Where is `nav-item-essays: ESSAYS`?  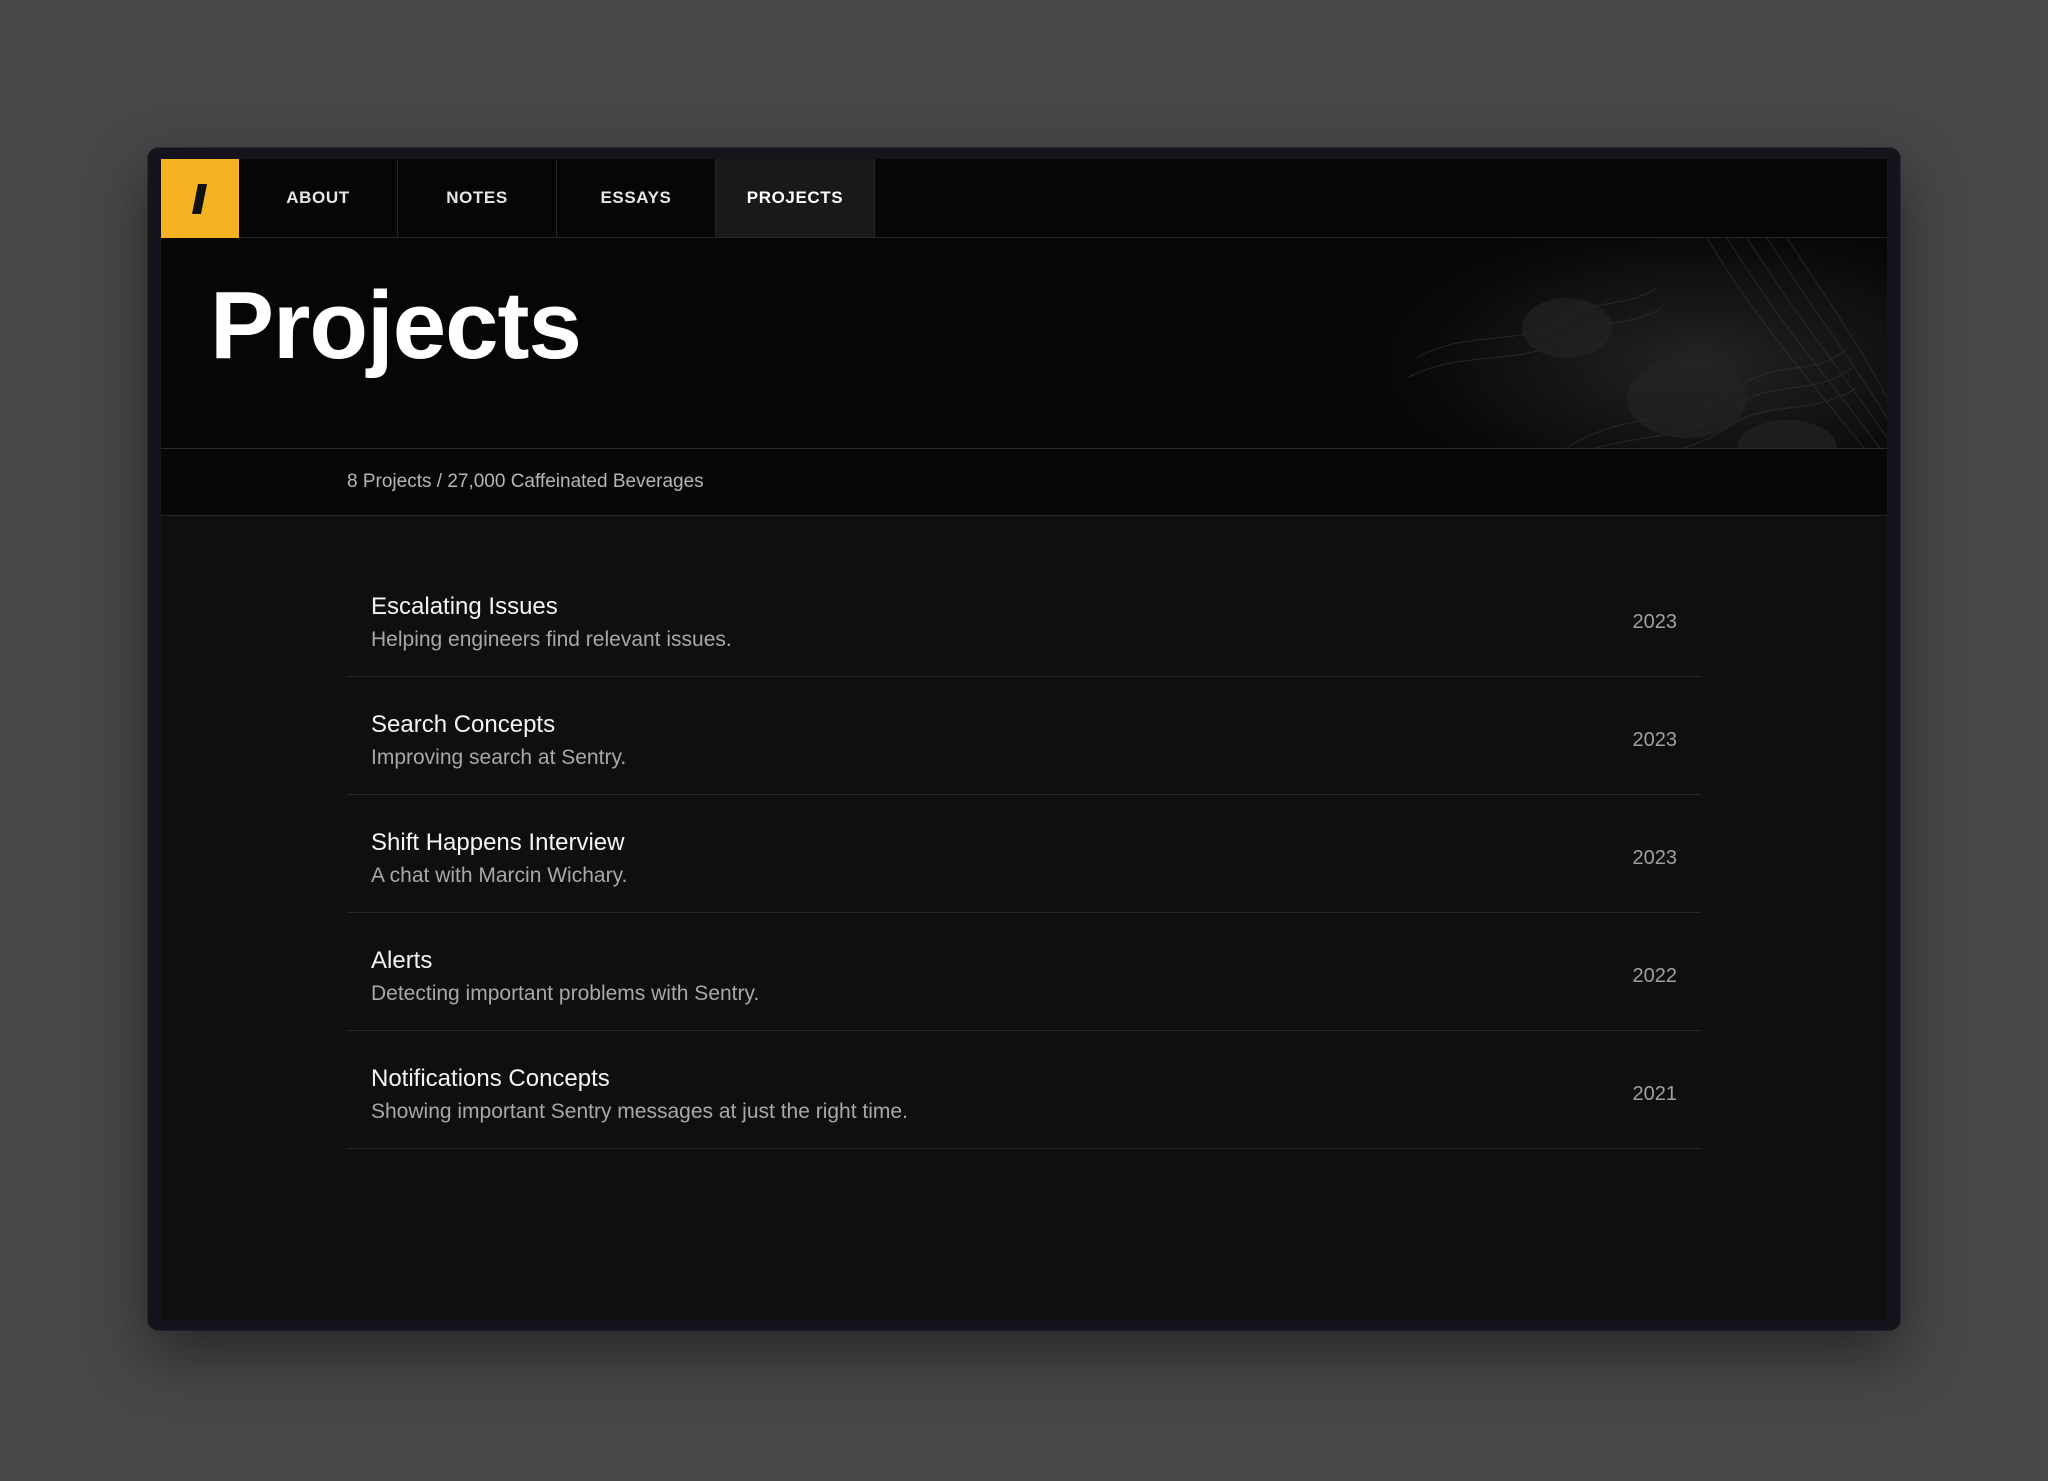
nav-item-essays: ESSAYS is located at coordinates (636, 198).